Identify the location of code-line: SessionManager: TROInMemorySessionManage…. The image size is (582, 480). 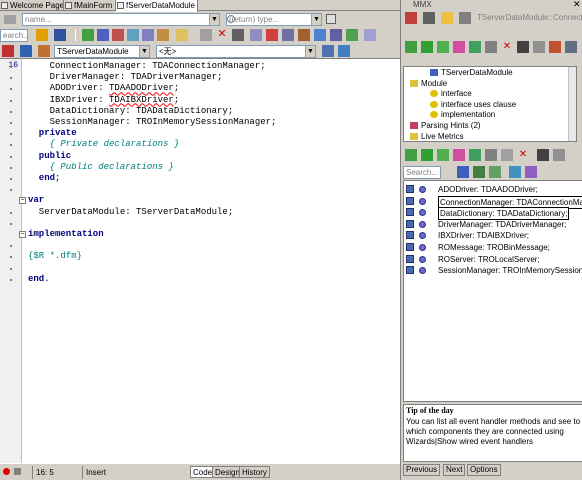
(152, 122).